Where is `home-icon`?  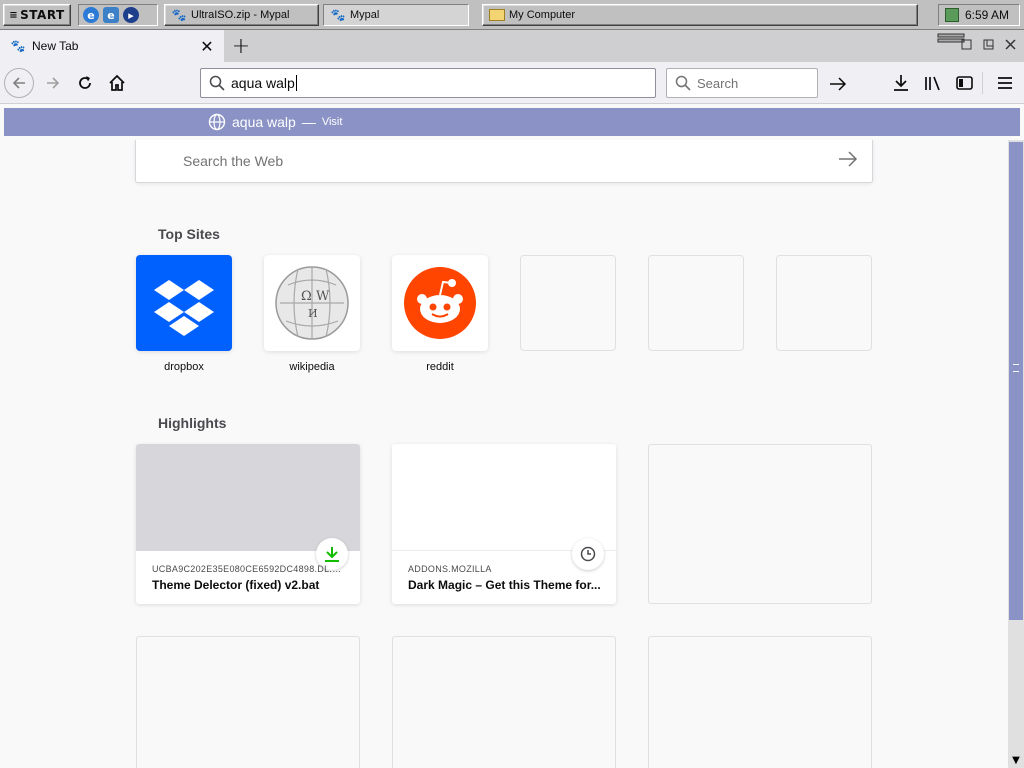 home-icon is located at coordinates (117, 82).